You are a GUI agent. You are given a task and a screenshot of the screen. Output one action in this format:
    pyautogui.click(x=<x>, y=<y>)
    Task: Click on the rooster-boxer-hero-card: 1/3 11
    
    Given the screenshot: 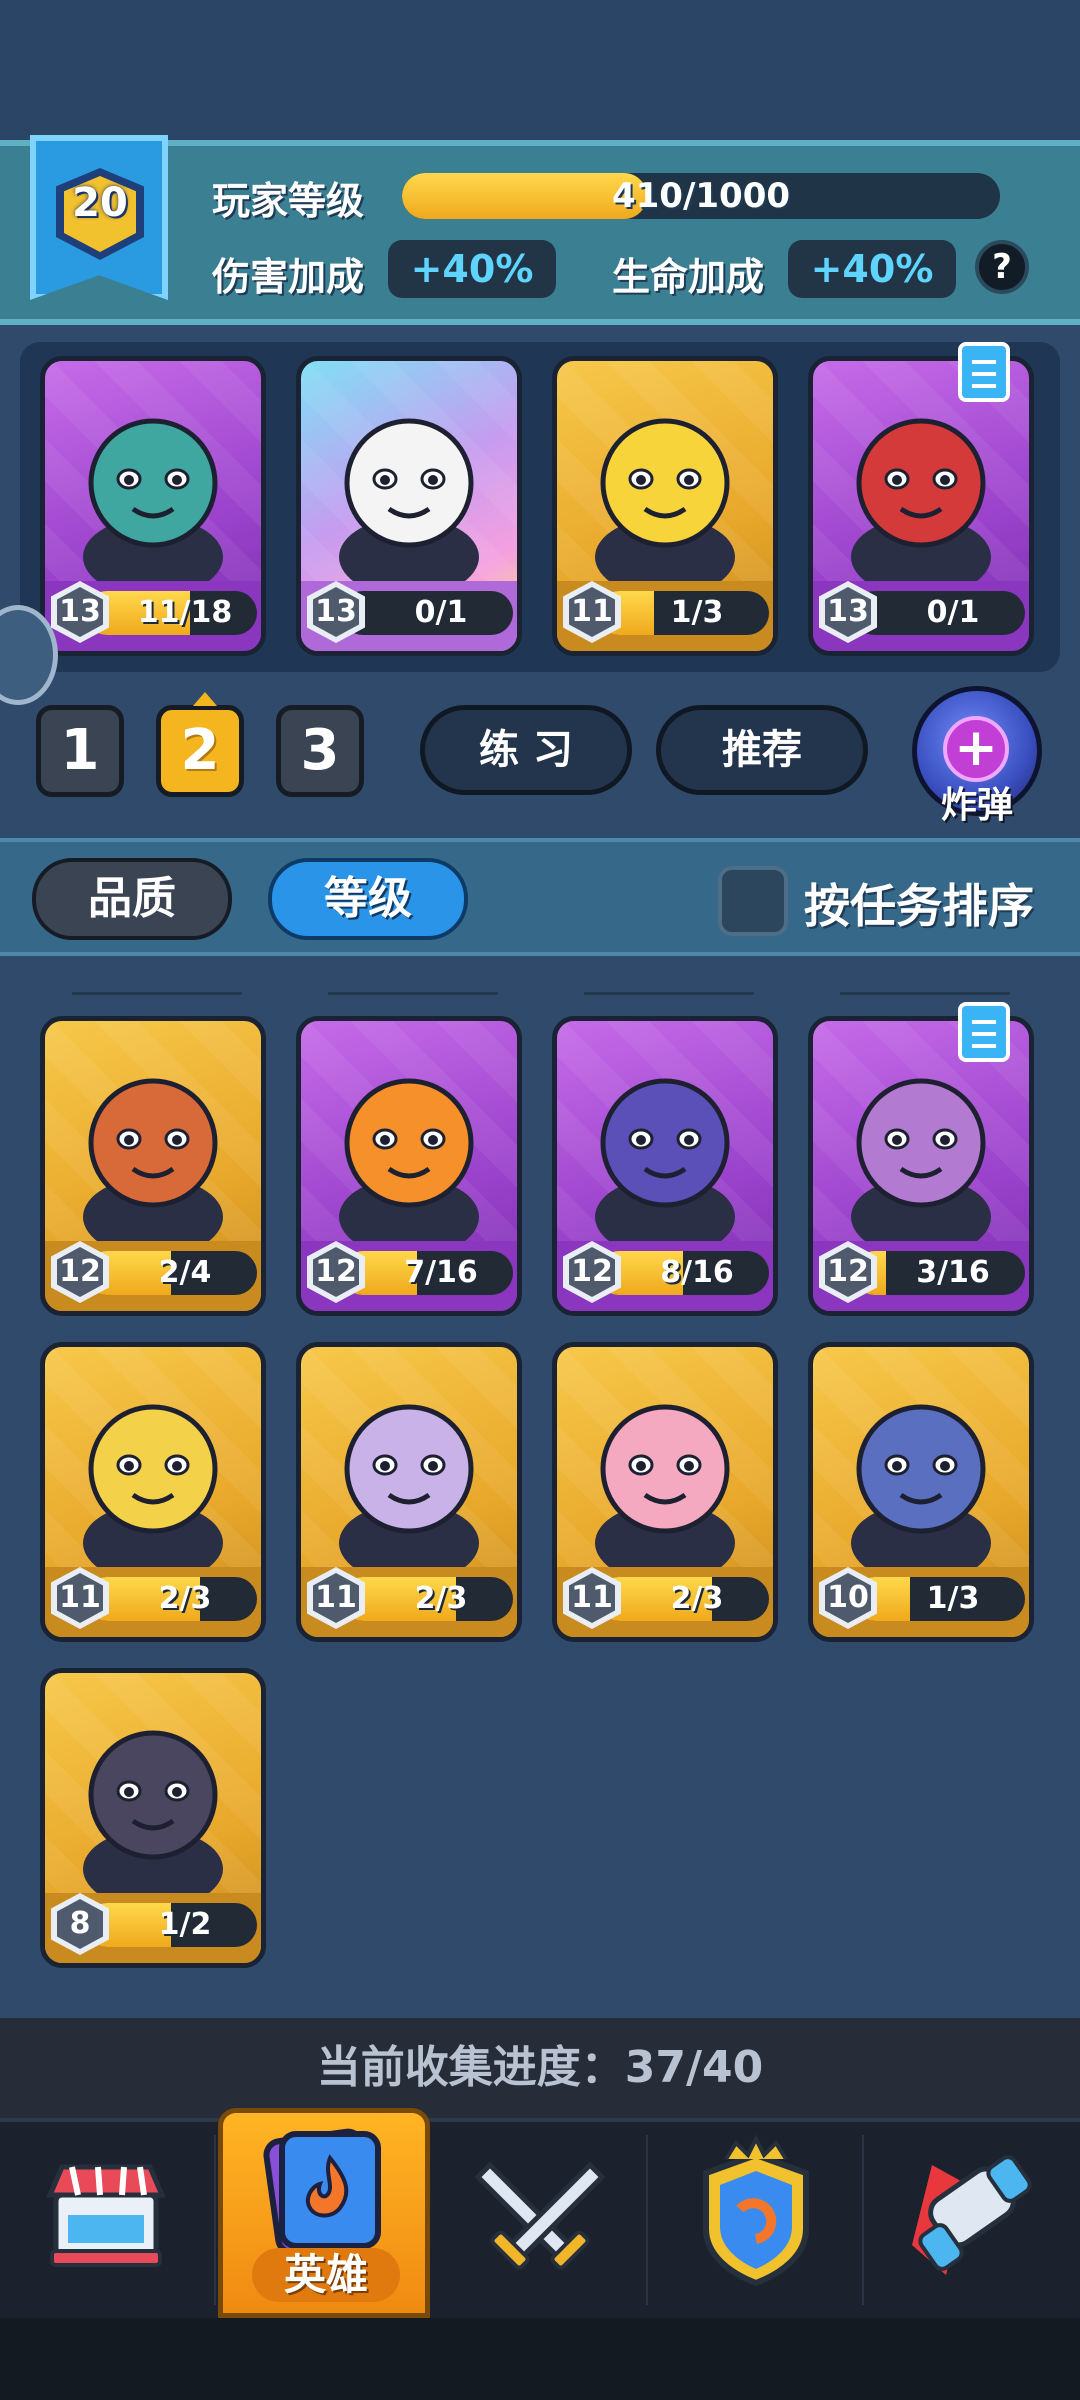 What is the action you would take?
    pyautogui.click(x=665, y=506)
    